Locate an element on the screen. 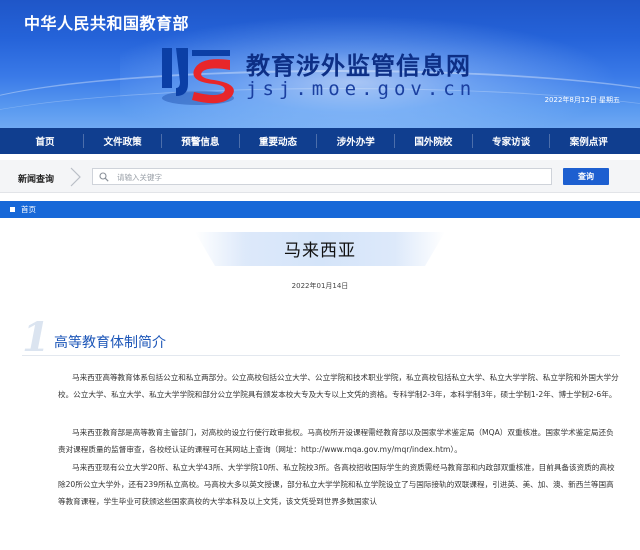 This screenshot has width=640, height=550. section-number: 1 is located at coordinates (36, 337).